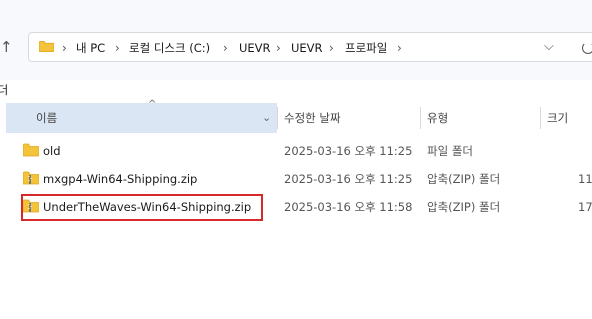 Image resolution: width=592 pixels, height=319 pixels. I want to click on chevron-down-icon: ⌵, so click(551, 47).